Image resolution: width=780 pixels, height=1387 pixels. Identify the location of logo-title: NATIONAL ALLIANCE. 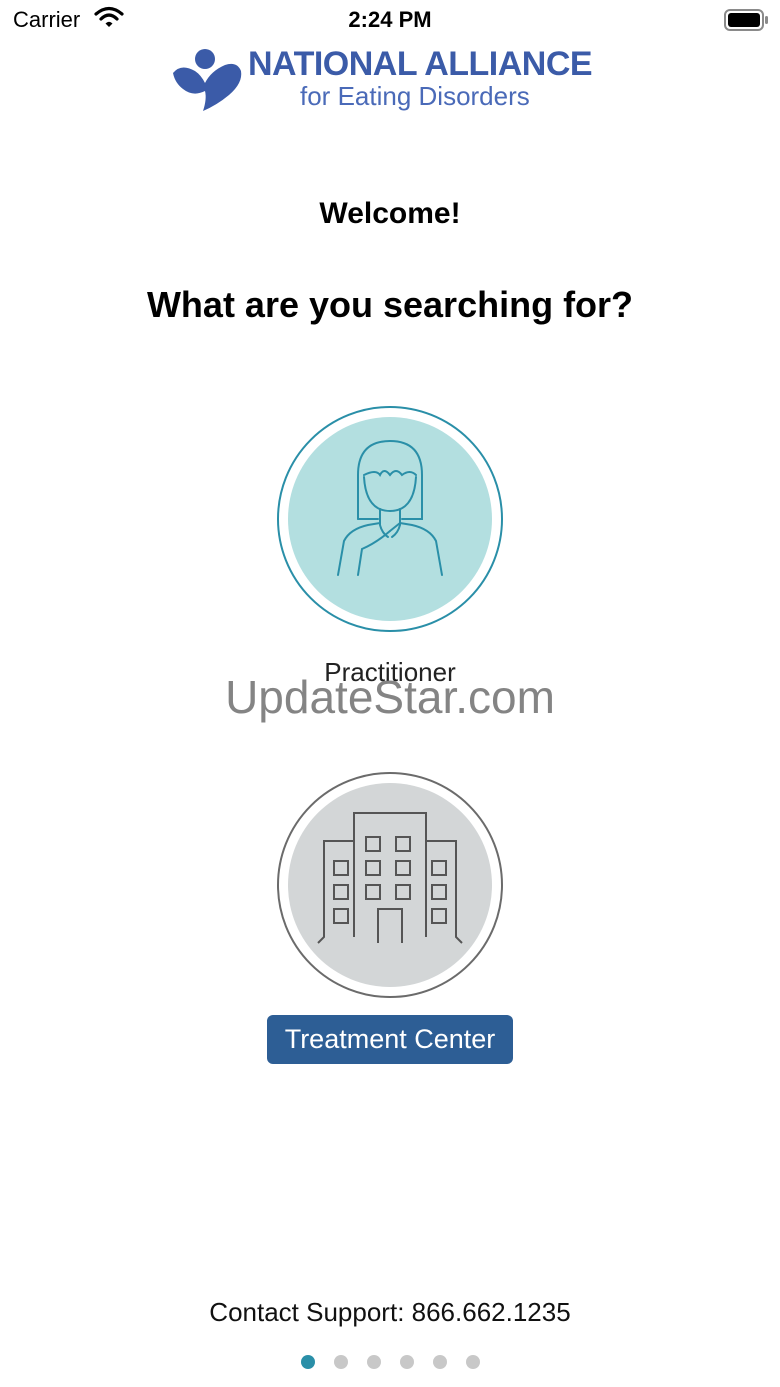
(420, 64).